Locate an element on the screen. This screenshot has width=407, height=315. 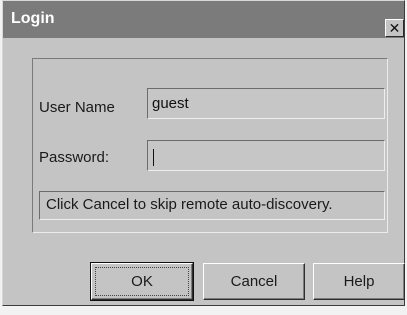
close-icon: ✕ is located at coordinates (394, 27).